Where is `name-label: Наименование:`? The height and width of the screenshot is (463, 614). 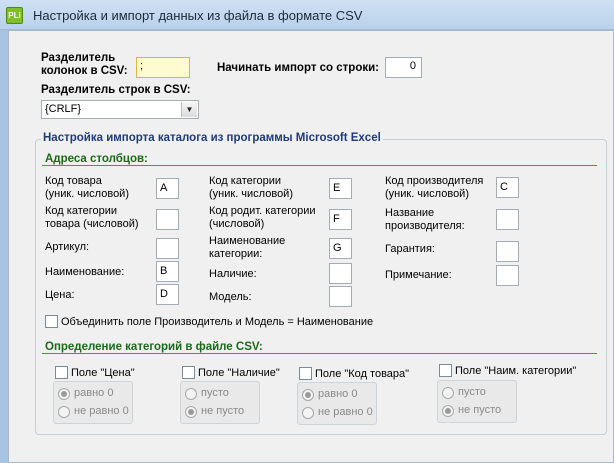 name-label: Наименование: is located at coordinates (85, 272).